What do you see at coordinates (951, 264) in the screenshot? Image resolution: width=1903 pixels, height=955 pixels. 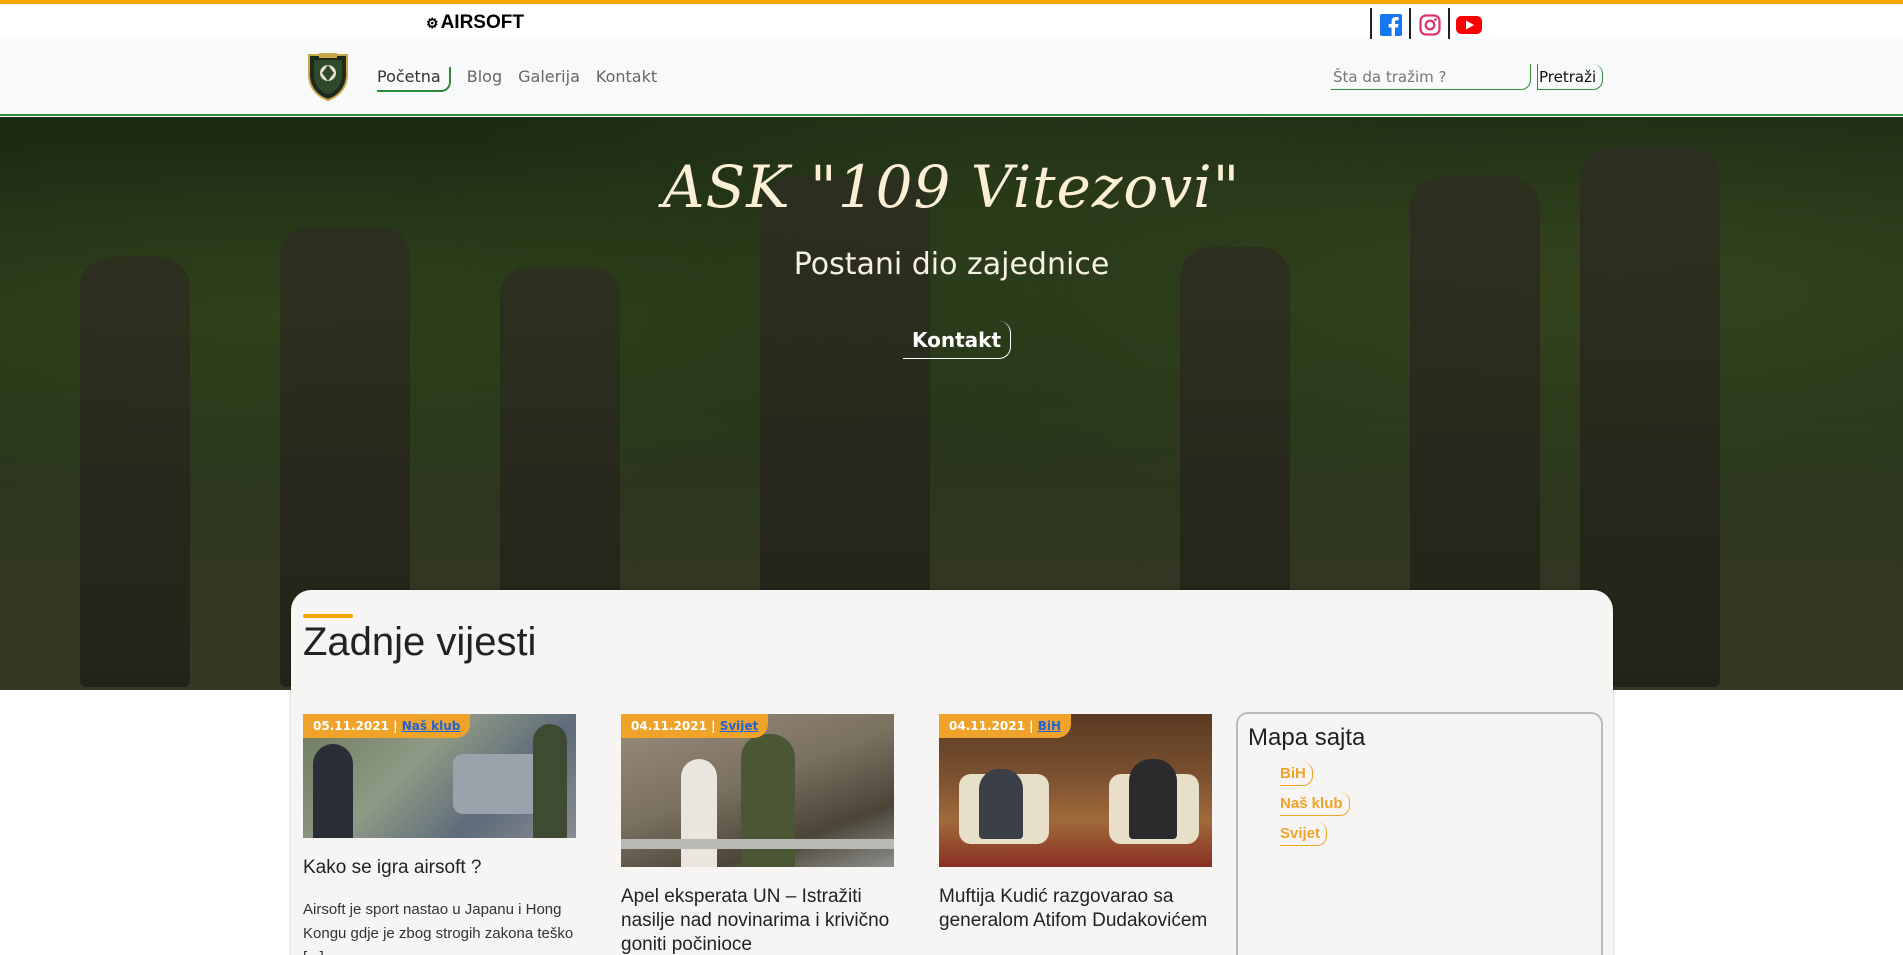 I see `hero-subtitle: Postani dio zajednice` at bounding box center [951, 264].